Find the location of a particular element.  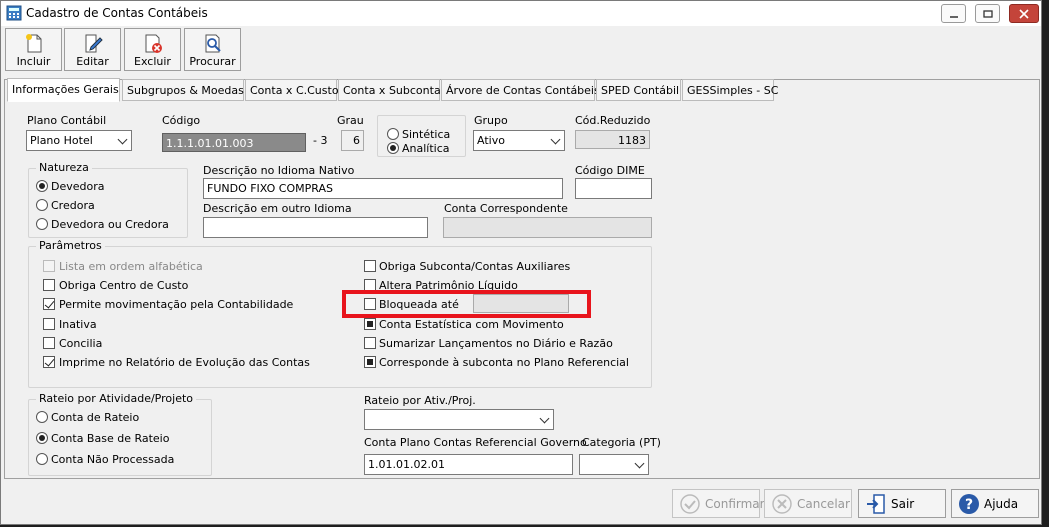

codred-label: Cód.Reduzido is located at coordinates (613, 120).